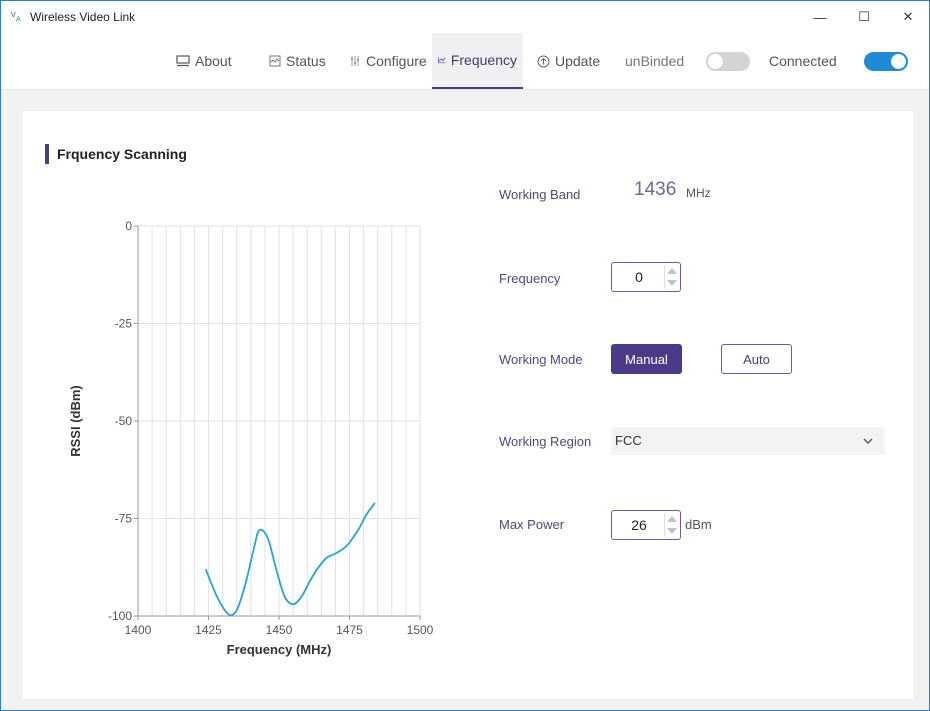 The width and height of the screenshot is (930, 711). I want to click on section-title: Frquency Scanning, so click(122, 154).